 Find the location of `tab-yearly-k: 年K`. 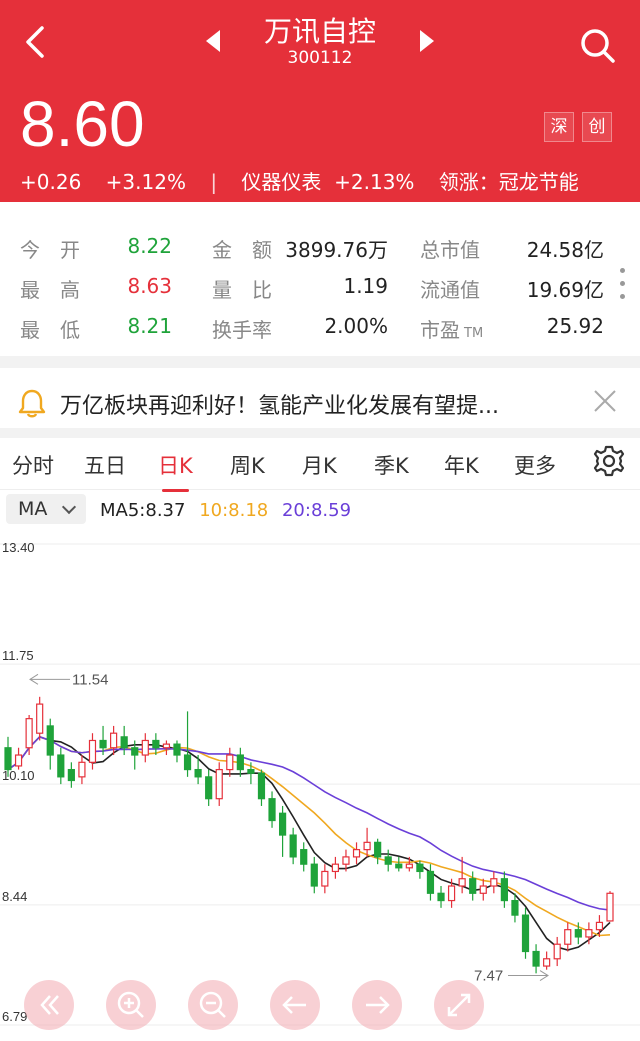

tab-yearly-k: 年K is located at coordinates (461, 465).